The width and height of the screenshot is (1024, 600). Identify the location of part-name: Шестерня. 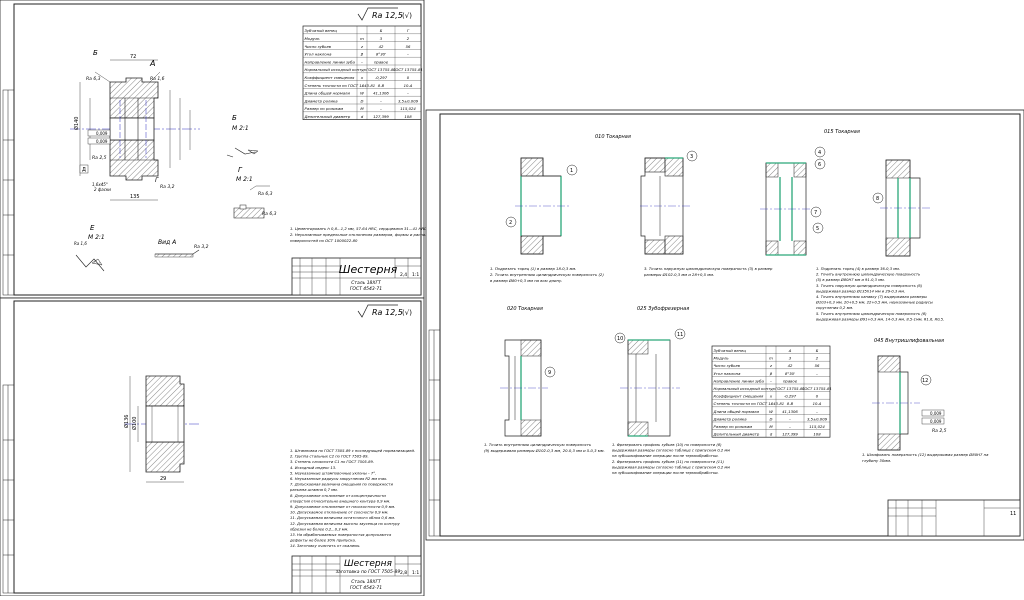
(368, 269).